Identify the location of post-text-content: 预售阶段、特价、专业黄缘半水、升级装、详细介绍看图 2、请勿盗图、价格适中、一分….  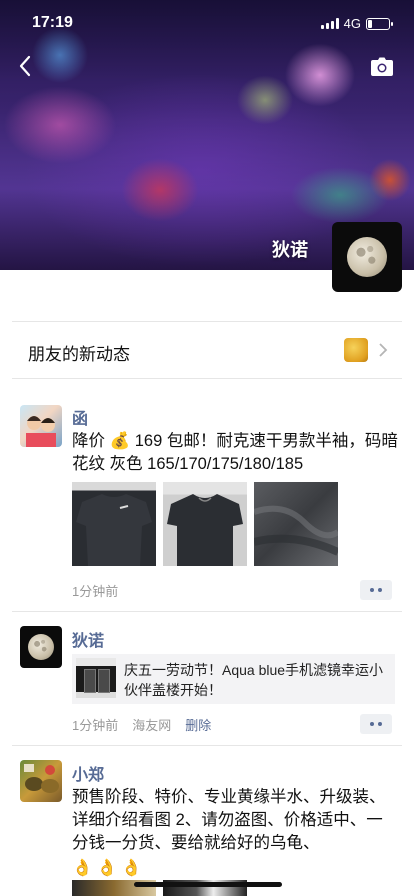
(229, 820).